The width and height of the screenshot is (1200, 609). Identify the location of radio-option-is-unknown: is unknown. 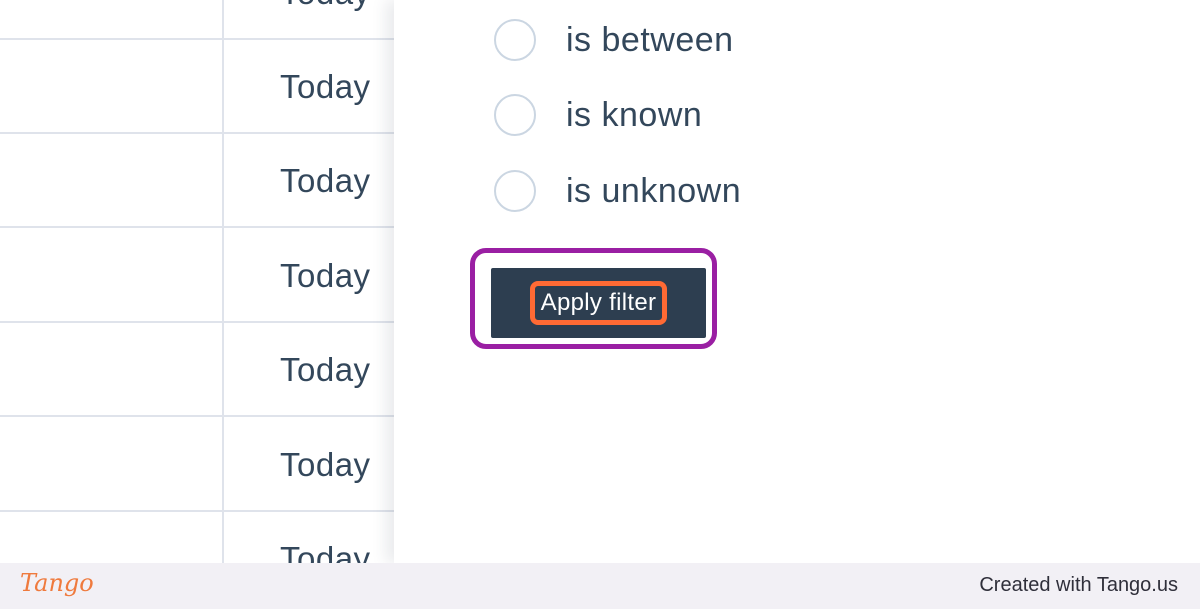
(617, 191).